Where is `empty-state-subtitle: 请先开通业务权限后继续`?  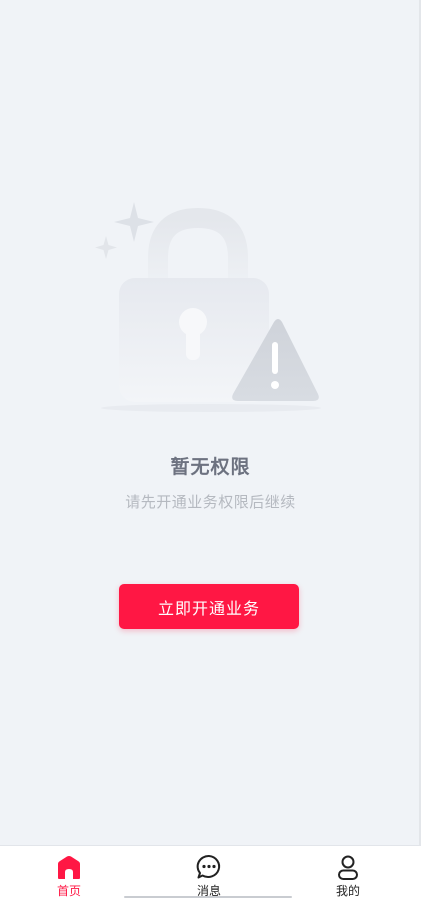 empty-state-subtitle: 请先开通业务权限后继续 is located at coordinates (210, 502).